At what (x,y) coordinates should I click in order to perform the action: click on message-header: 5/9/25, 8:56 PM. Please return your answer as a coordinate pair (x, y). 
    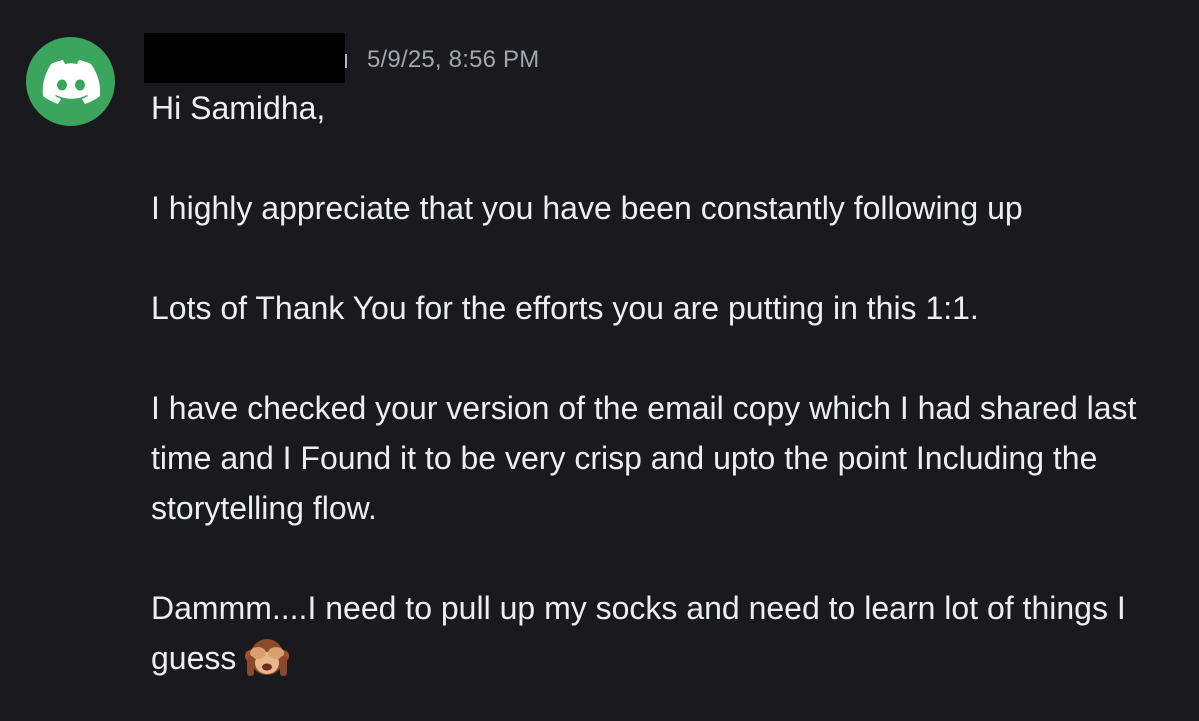
    Looking at the image, I should click on (341, 58).